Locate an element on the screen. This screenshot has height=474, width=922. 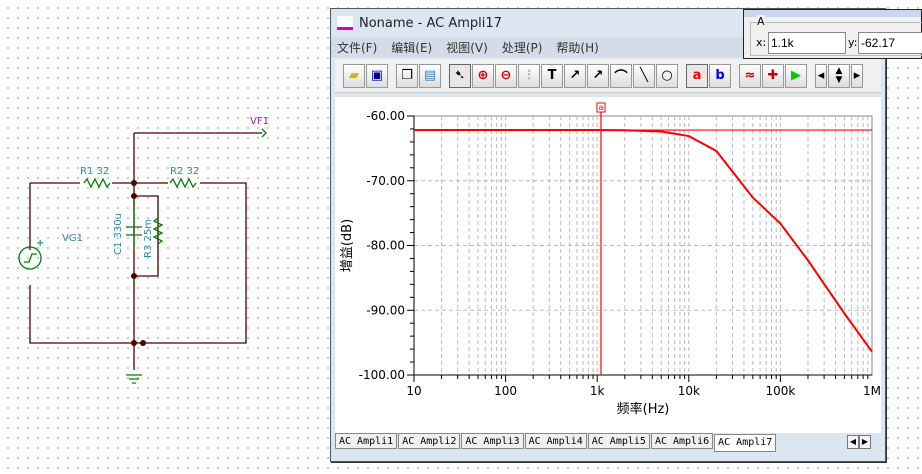
tab-ac-ampli3: AC Ampli3 is located at coordinates (492, 441).